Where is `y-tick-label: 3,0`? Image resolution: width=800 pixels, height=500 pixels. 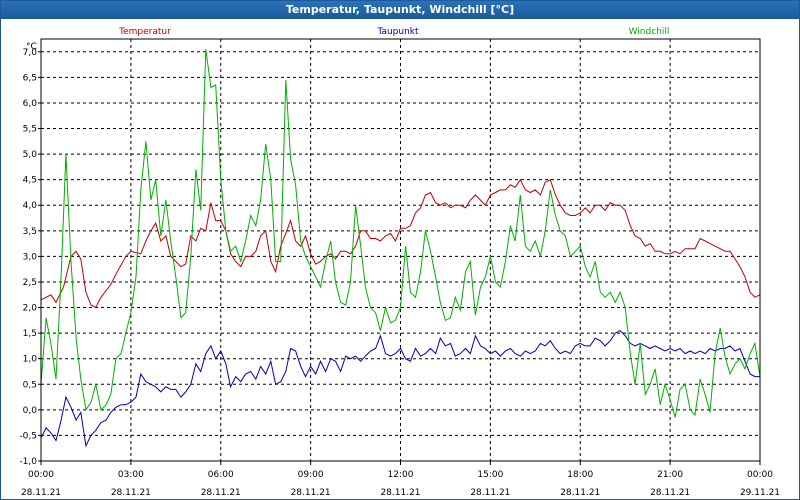 y-tick-label: 3,0 is located at coordinates (30, 257).